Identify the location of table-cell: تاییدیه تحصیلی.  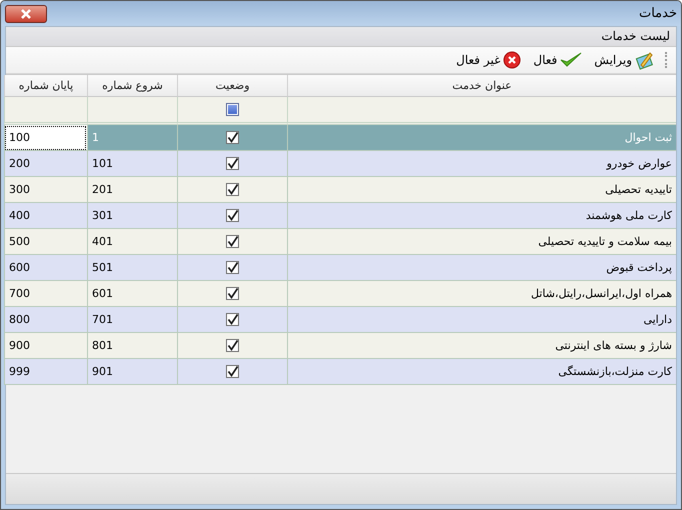
(481, 190).